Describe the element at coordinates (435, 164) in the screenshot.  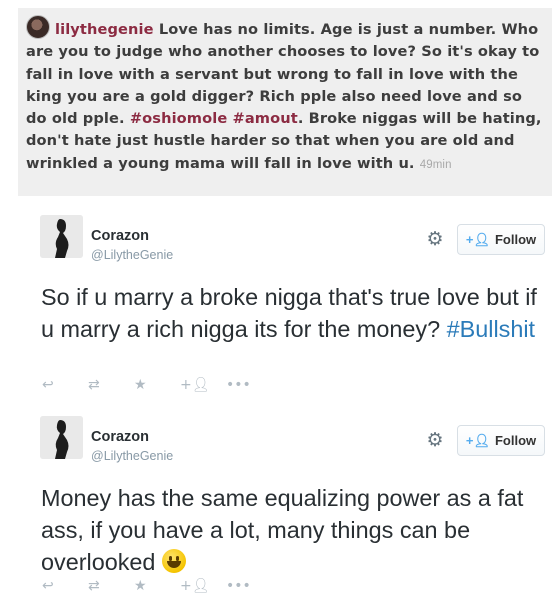
I see `comment-timestamp: 49min` at that location.